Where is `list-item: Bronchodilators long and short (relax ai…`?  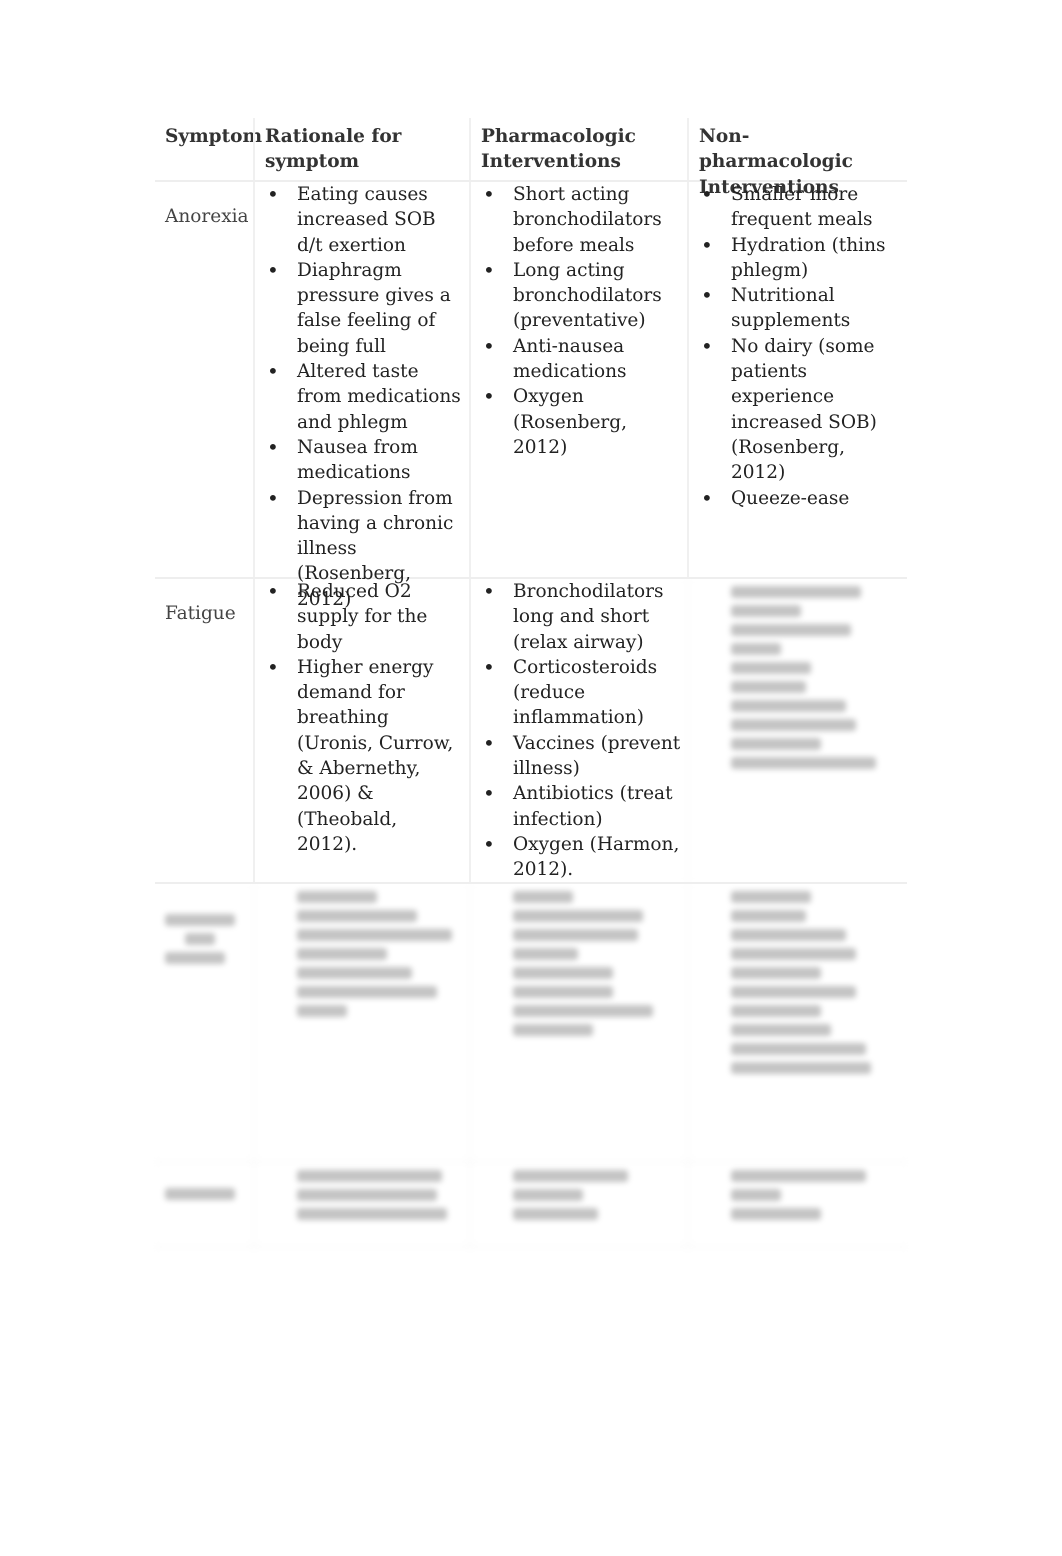
list-item: Bronchodilators long and short (relax ai… is located at coordinates (582, 617).